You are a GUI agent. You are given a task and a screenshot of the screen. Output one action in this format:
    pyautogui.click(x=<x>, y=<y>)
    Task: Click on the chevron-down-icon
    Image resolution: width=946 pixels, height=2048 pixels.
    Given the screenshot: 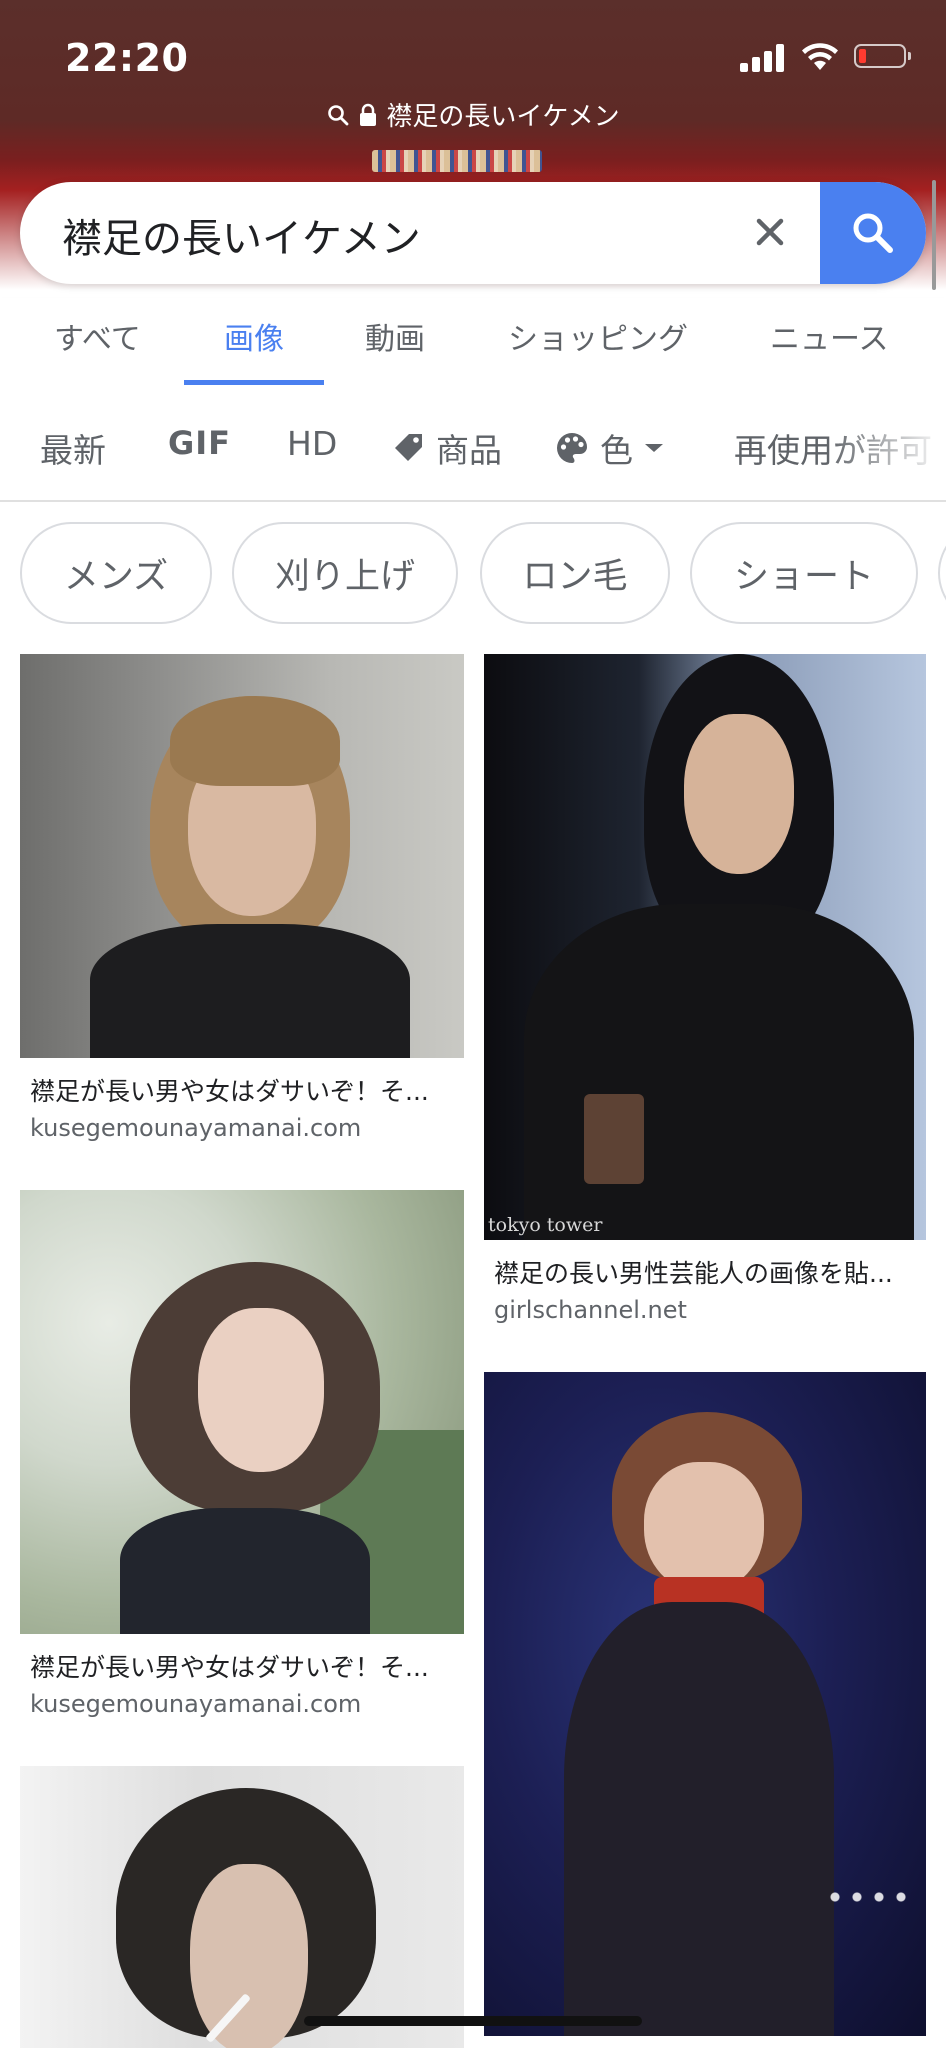 What is the action you would take?
    pyautogui.click(x=654, y=448)
    